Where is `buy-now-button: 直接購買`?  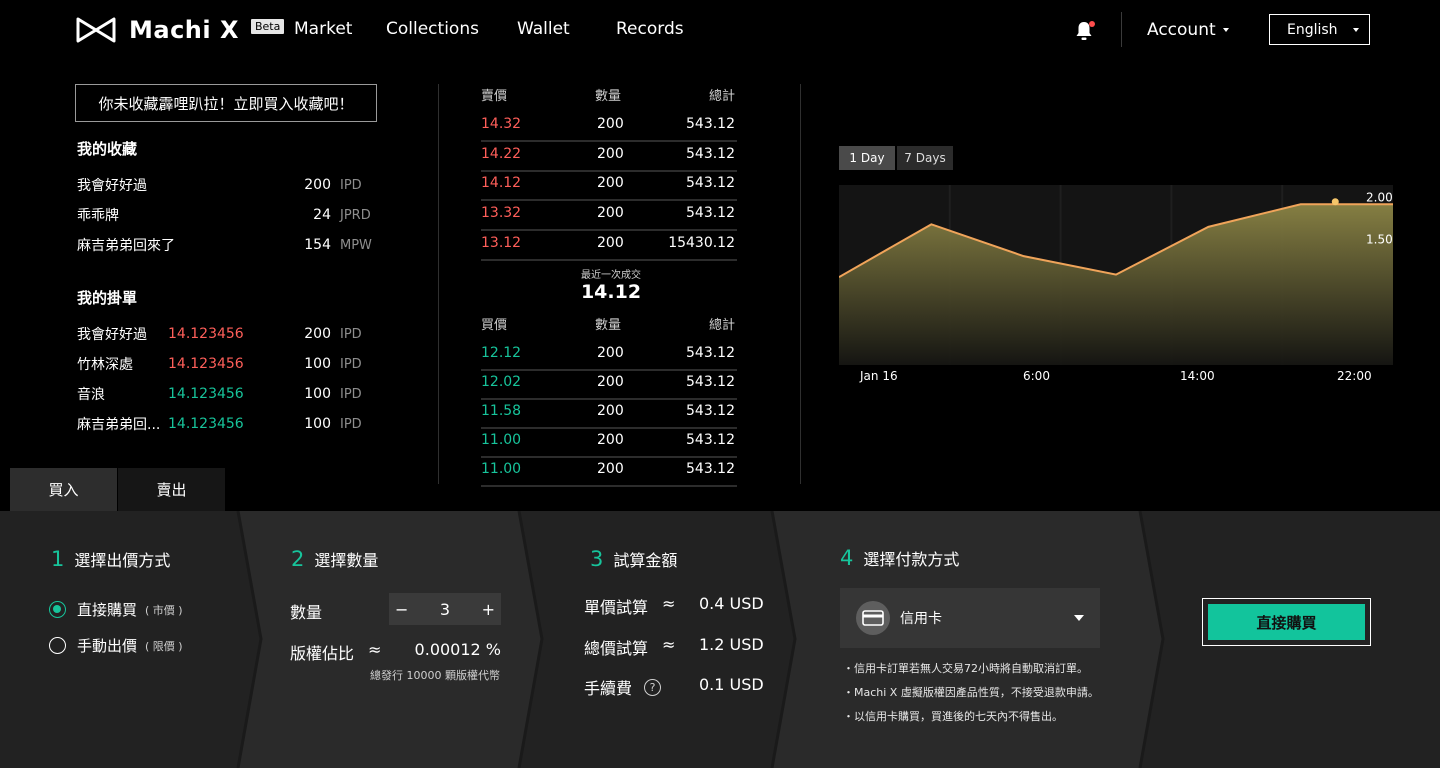
buy-now-button: 直接購買 is located at coordinates (1286, 622).